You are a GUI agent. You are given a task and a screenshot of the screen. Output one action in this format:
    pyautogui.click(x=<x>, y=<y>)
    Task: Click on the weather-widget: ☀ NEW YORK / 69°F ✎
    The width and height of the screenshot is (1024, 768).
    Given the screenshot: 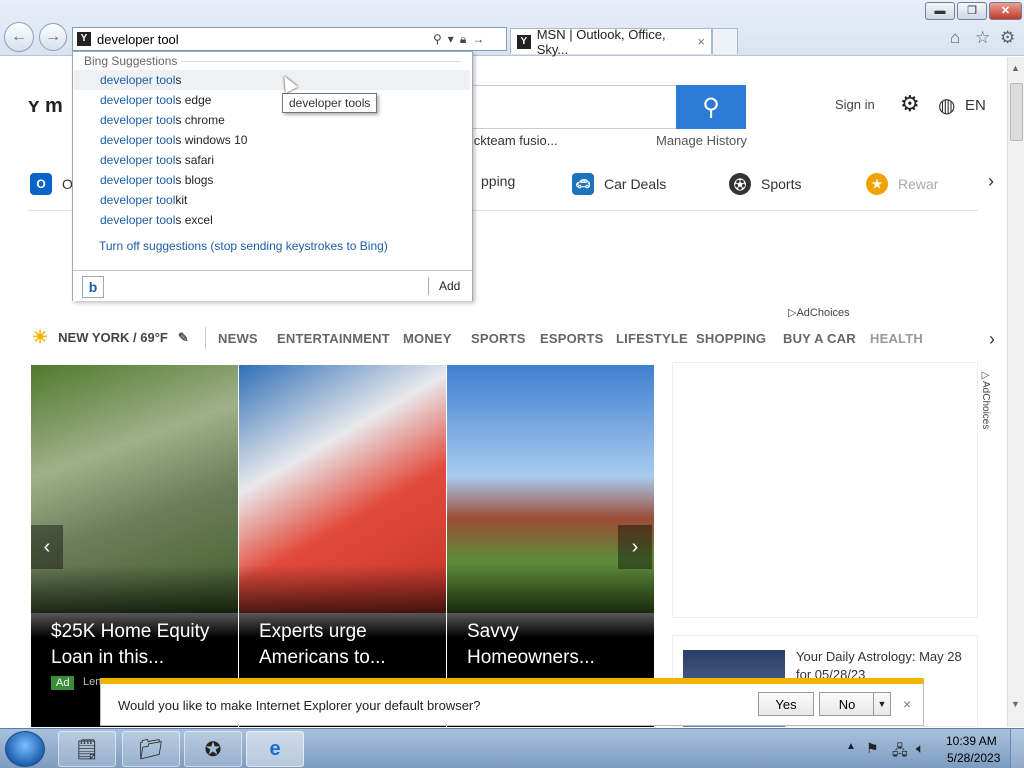 What is the action you would take?
    pyautogui.click(x=110, y=337)
    